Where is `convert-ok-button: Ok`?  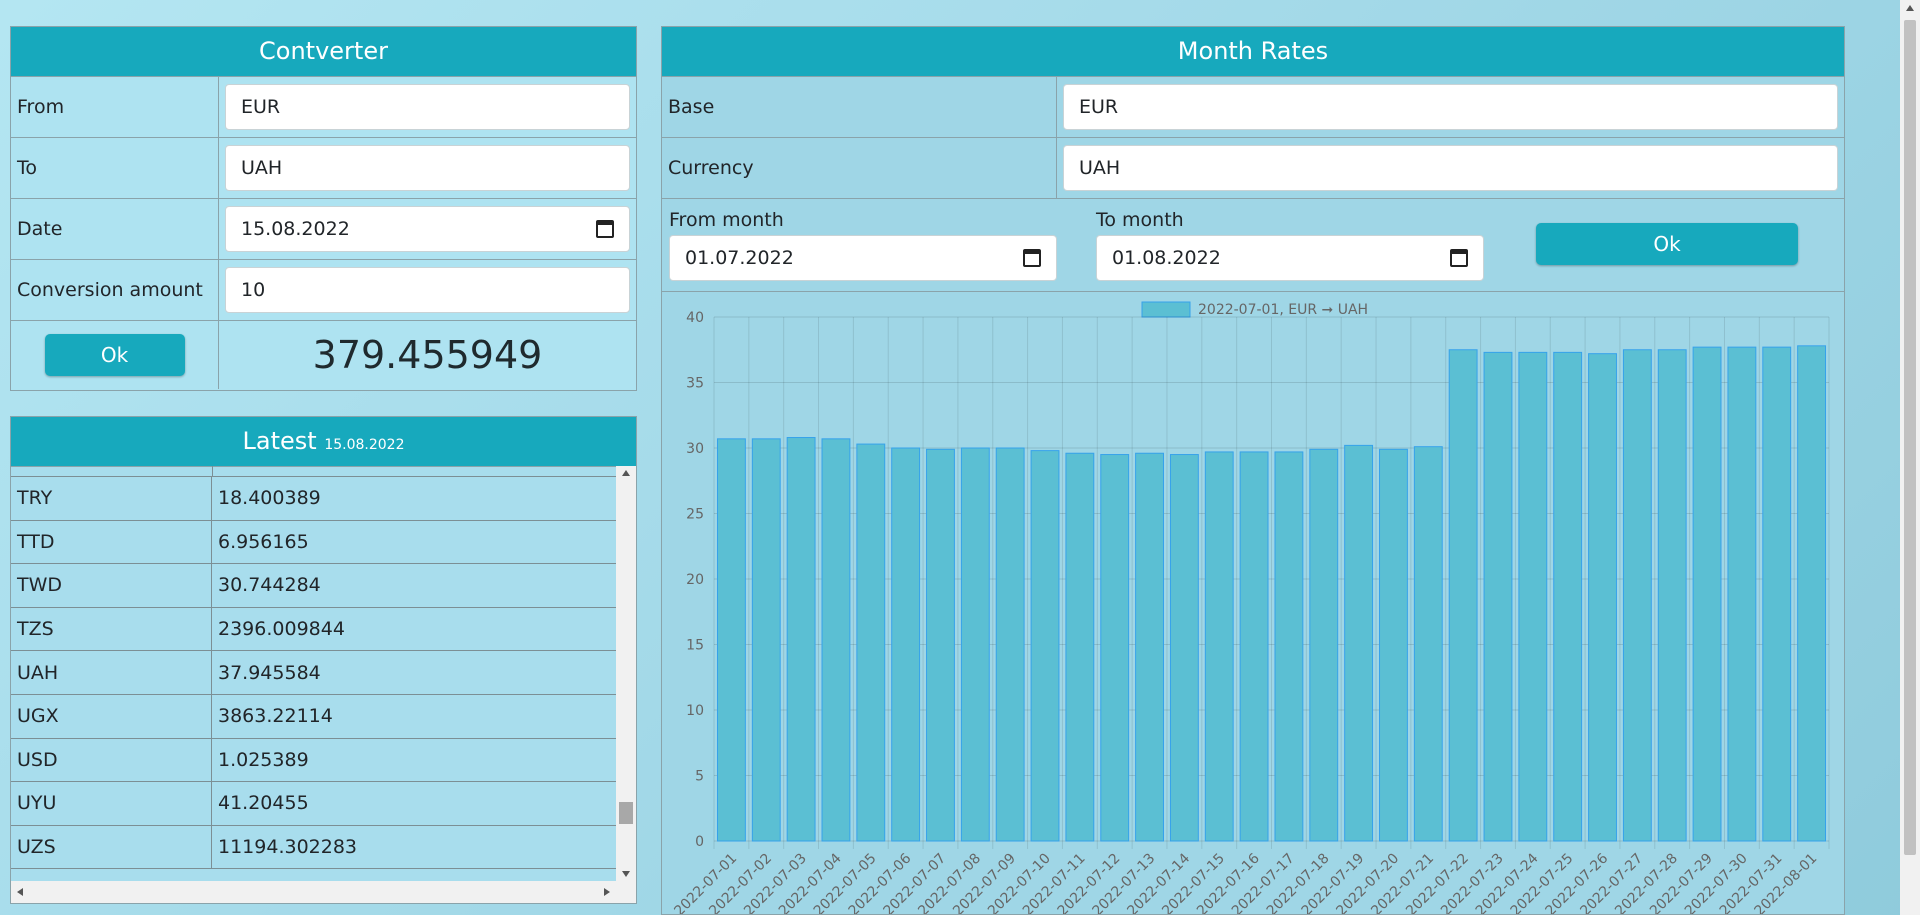
convert-ok-button: Ok is located at coordinates (114, 355).